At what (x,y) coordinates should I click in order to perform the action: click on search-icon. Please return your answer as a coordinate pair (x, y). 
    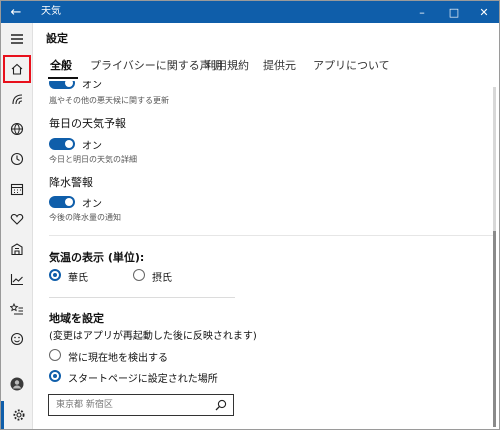
    Looking at the image, I should click on (221, 405).